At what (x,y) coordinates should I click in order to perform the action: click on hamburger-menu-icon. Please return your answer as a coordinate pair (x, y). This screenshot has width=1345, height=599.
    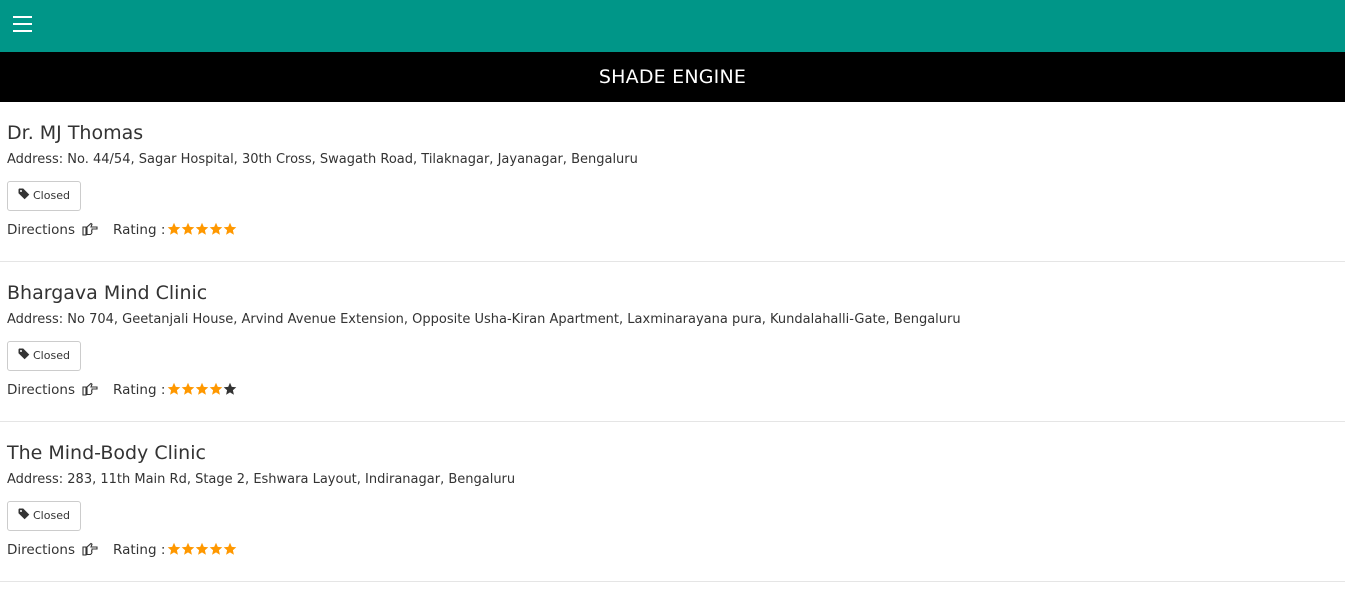
    Looking at the image, I should click on (23, 25).